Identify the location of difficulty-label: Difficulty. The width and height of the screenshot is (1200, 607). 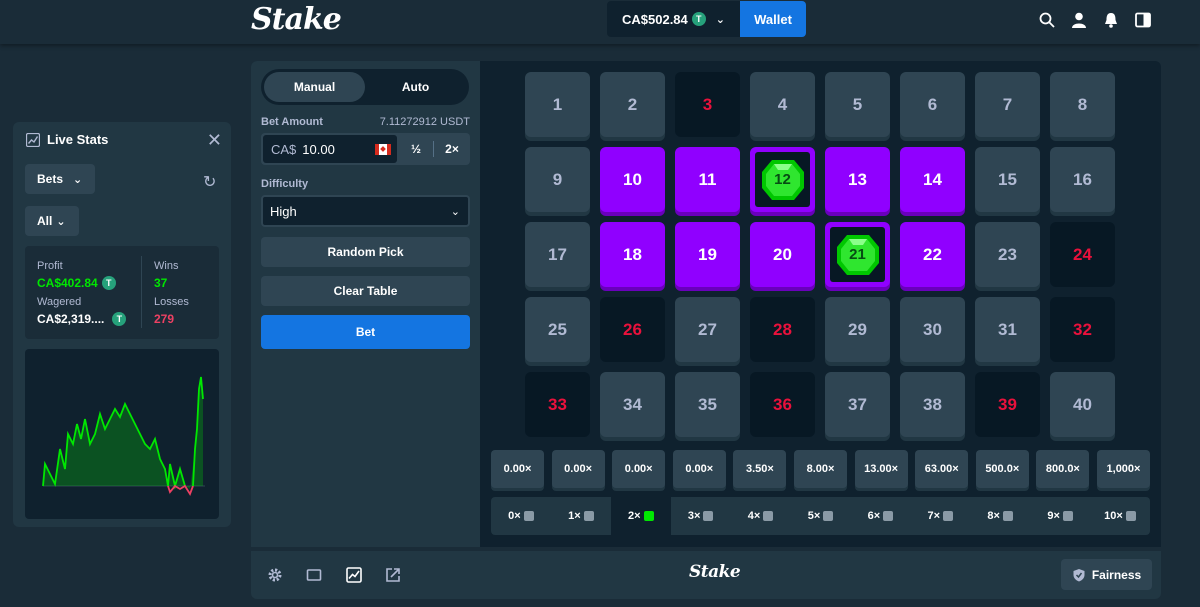
(285, 184).